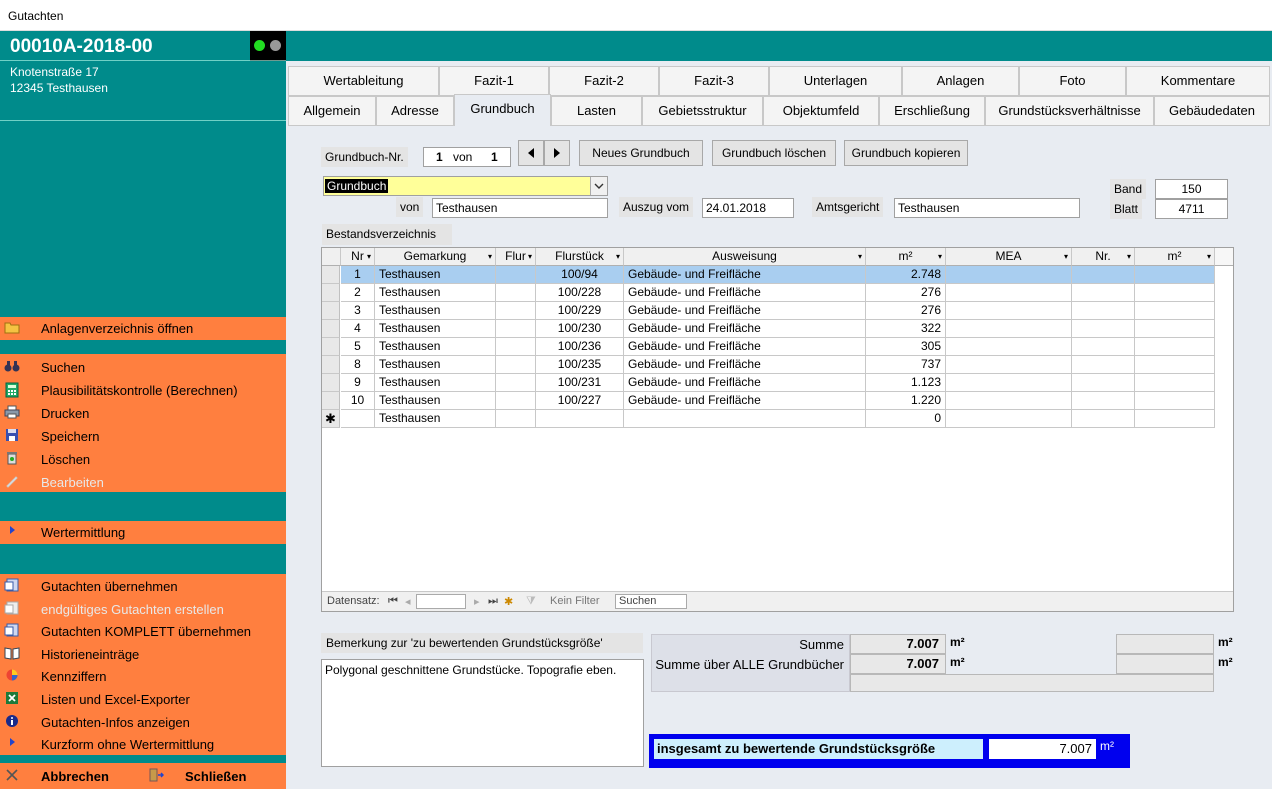 The height and width of the screenshot is (789, 1272). What do you see at coordinates (906, 275) in the screenshot?
I see `cell-m2: 2.748` at bounding box center [906, 275].